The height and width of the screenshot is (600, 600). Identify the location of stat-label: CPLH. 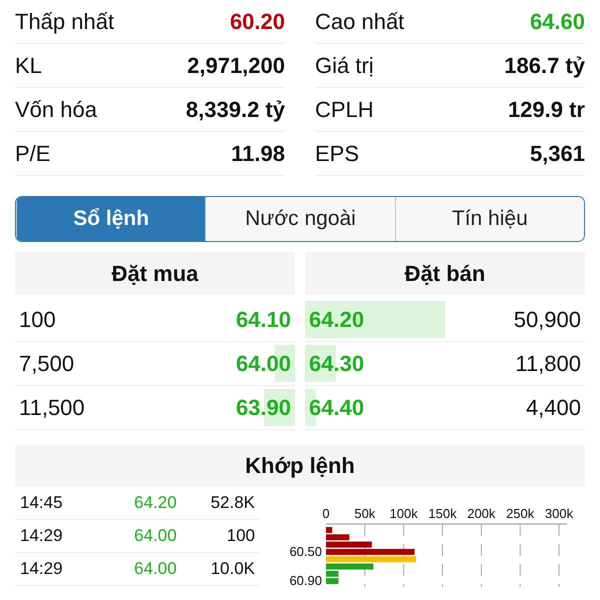
(344, 109).